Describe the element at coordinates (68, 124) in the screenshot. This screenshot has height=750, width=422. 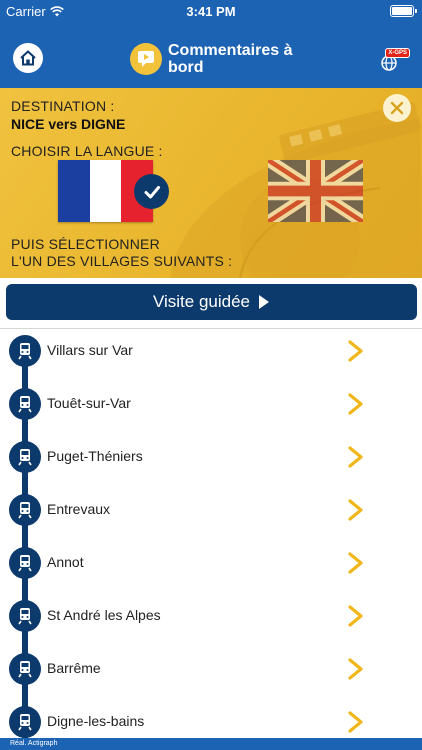
I see `destination-value: NICE vers DIGNE` at that location.